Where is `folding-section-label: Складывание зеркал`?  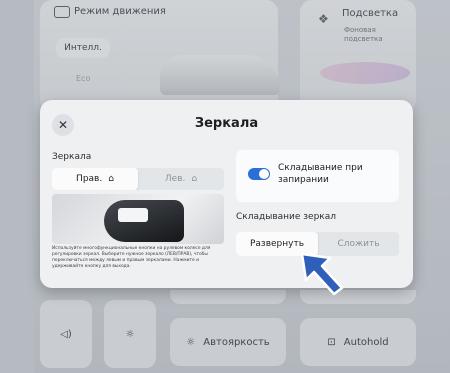 folding-section-label: Складывание зеркал is located at coordinates (286, 217).